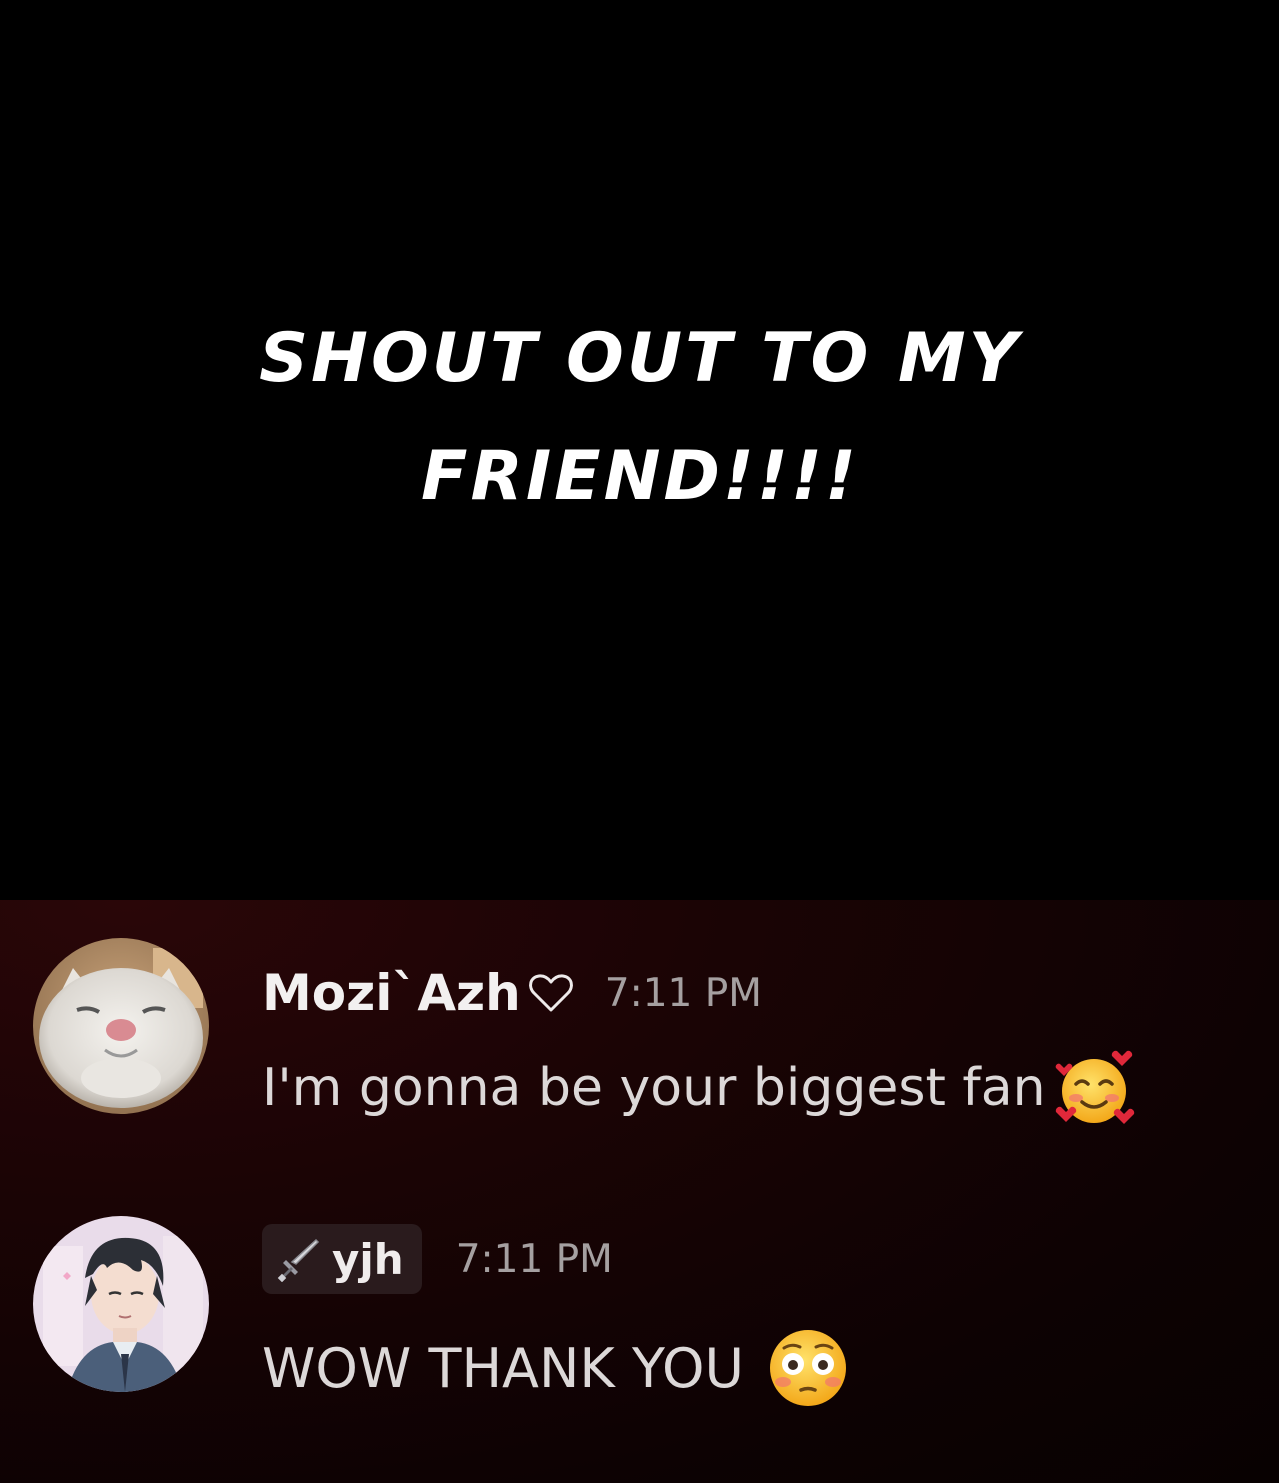  I want to click on message-body: I'm gonna be your biggest fan, so click(699, 1088).